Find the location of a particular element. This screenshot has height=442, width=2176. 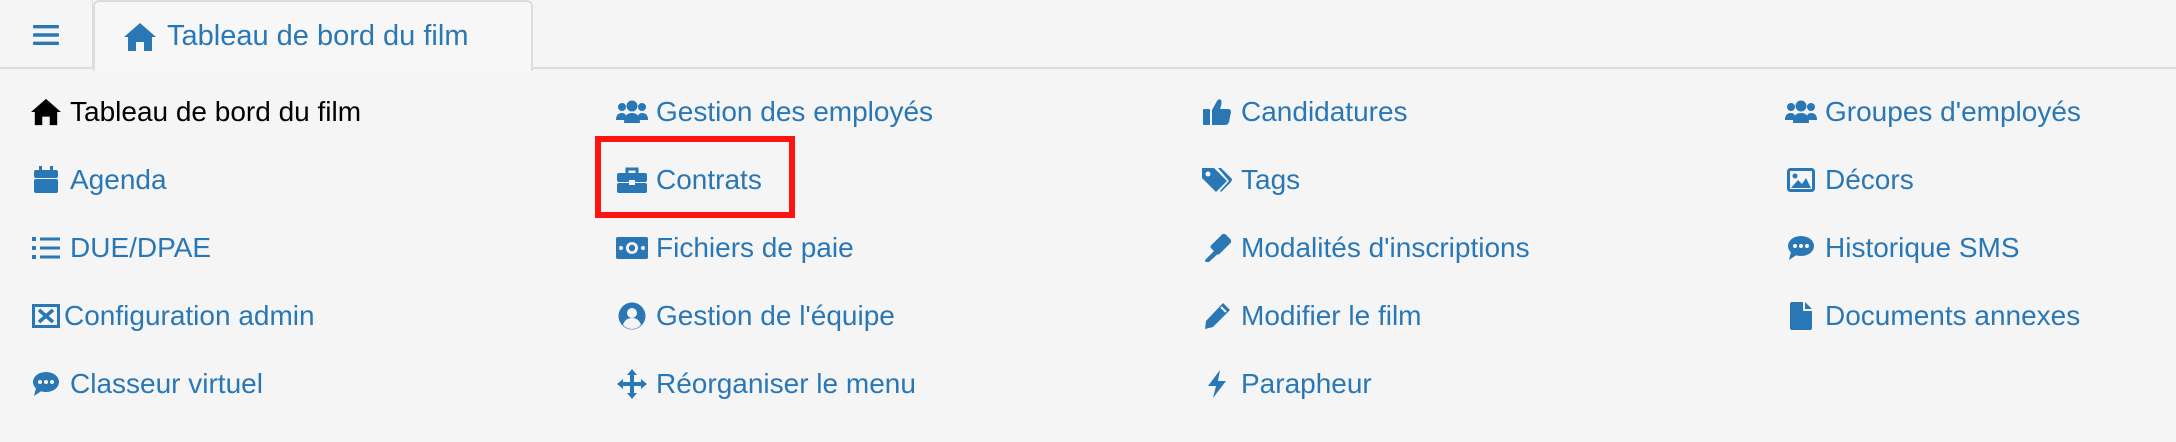

menu-item-label: Contrats is located at coordinates (709, 179).